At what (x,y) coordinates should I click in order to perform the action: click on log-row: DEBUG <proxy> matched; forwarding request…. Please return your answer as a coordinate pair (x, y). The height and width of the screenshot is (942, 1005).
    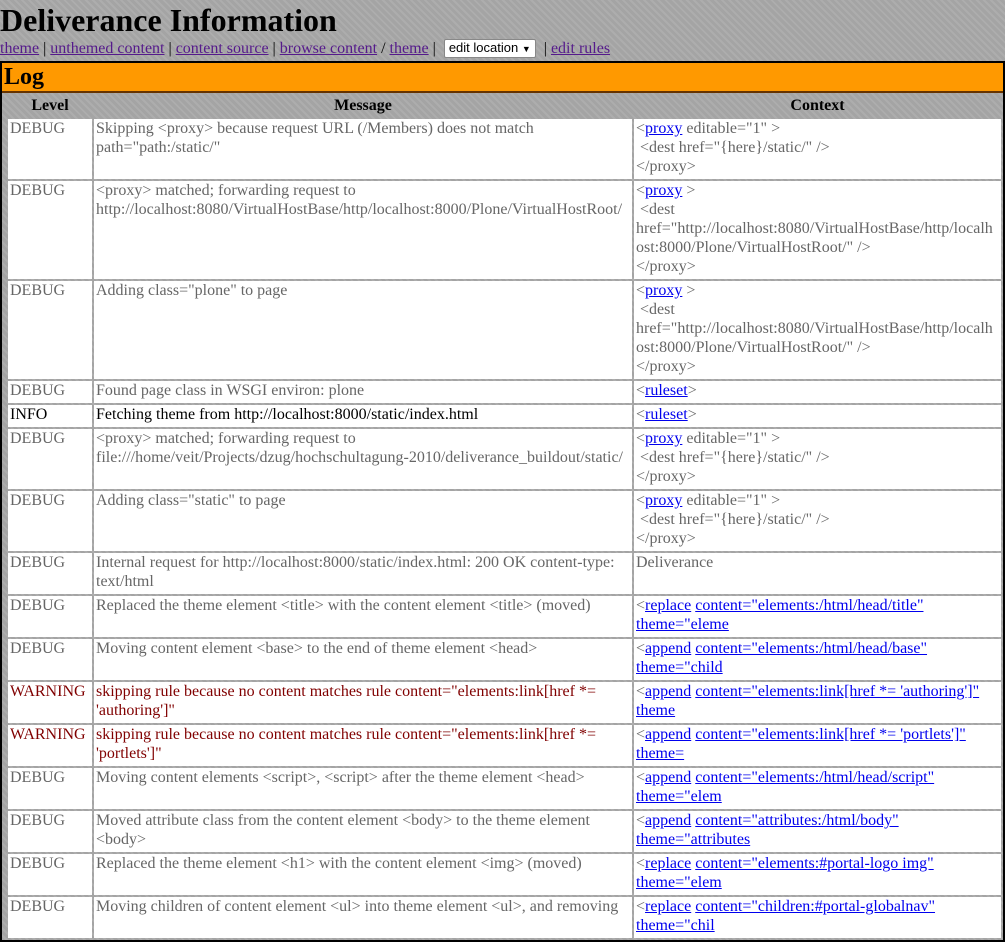
    Looking at the image, I should click on (504, 459).